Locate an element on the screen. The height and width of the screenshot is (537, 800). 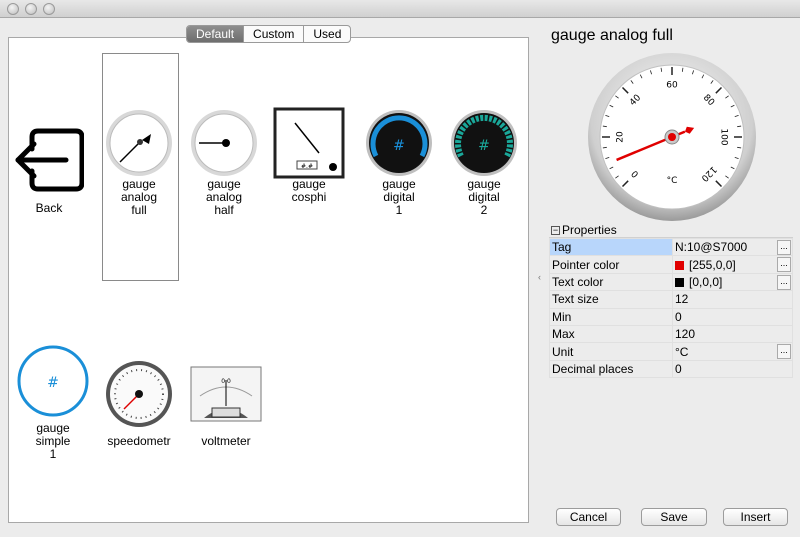
analog-gauge-icon is located at coordinates (139, 143).